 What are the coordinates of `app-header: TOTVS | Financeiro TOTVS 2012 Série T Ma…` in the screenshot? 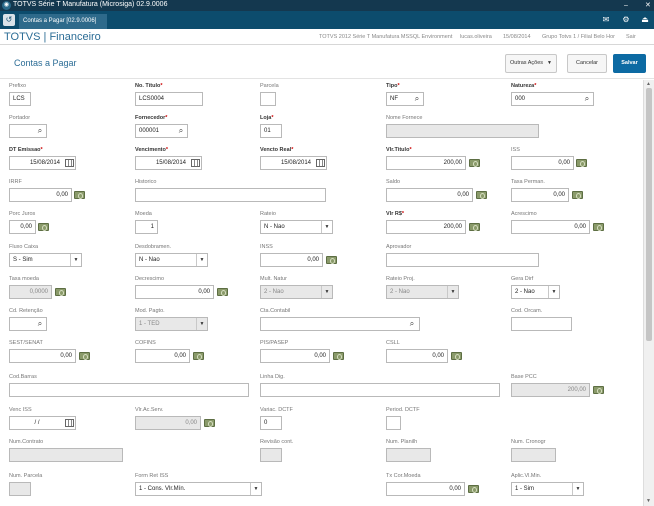 It's located at (327, 37).